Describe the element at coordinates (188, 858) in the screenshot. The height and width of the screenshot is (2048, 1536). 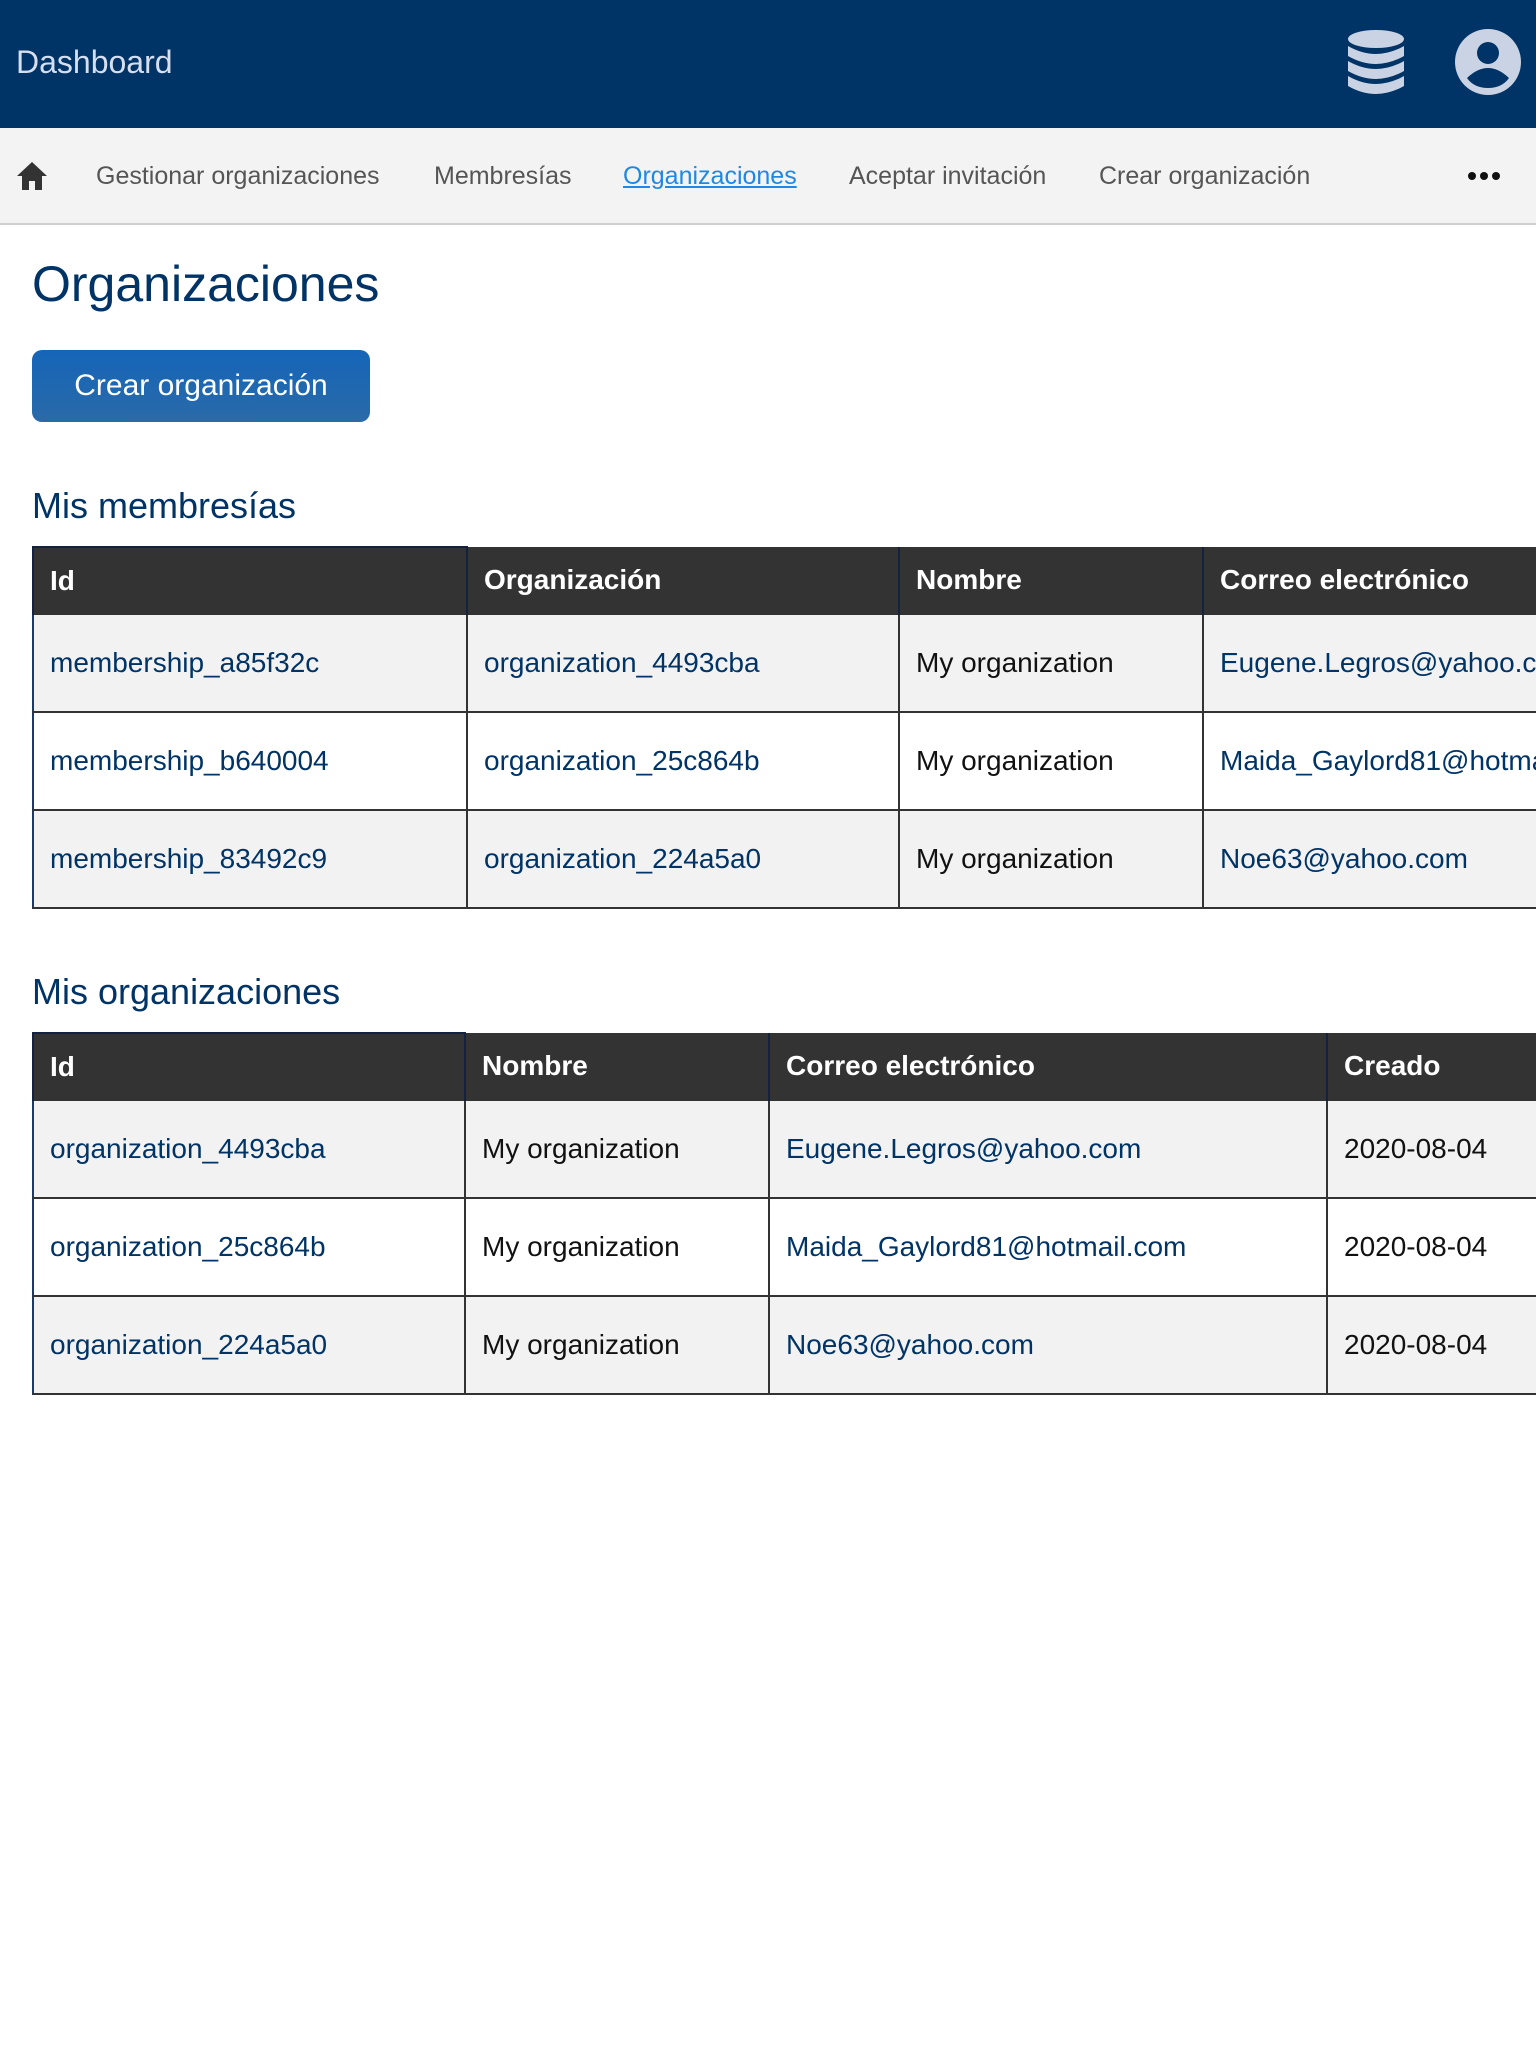
I see `membership-id-link: membership_83492c9` at that location.